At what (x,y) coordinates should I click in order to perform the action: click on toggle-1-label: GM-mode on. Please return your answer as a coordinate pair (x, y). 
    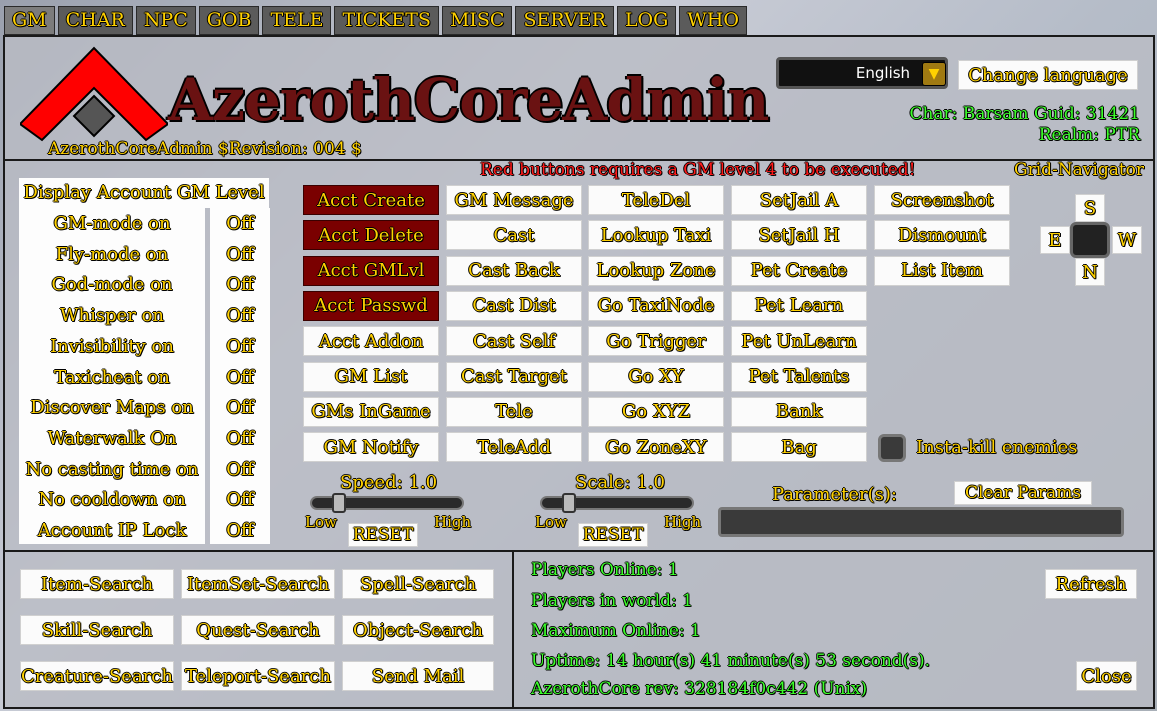
    Looking at the image, I should click on (112, 223).